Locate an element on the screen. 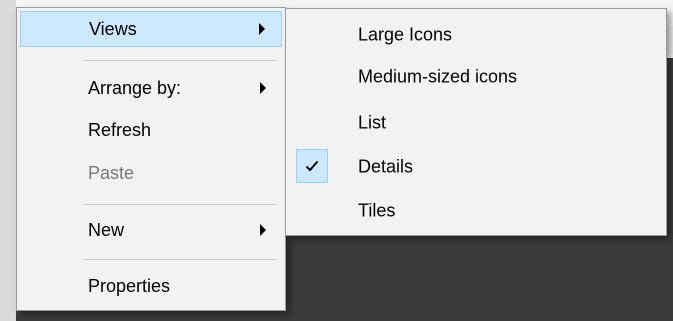  menu-item-label: Views is located at coordinates (113, 28).